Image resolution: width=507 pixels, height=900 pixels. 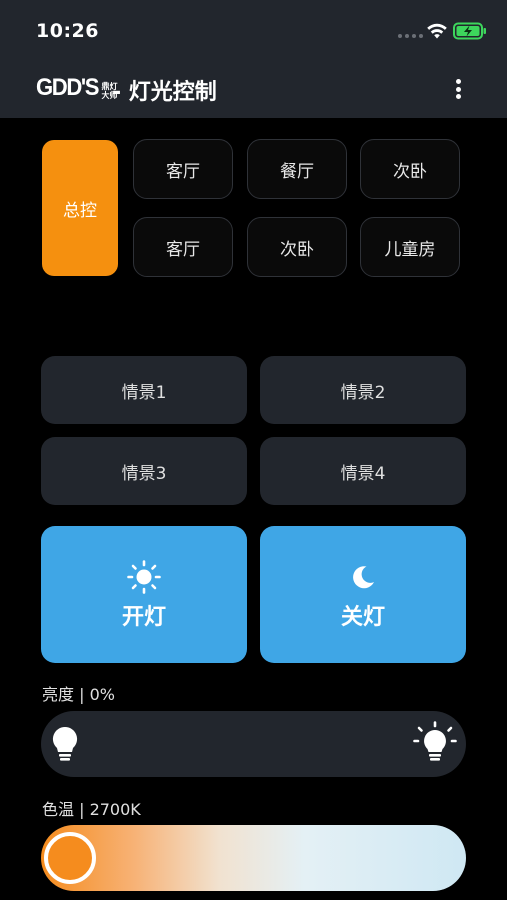 What do you see at coordinates (164, 92) in the screenshot?
I see `page-title: - 灯光控制` at bounding box center [164, 92].